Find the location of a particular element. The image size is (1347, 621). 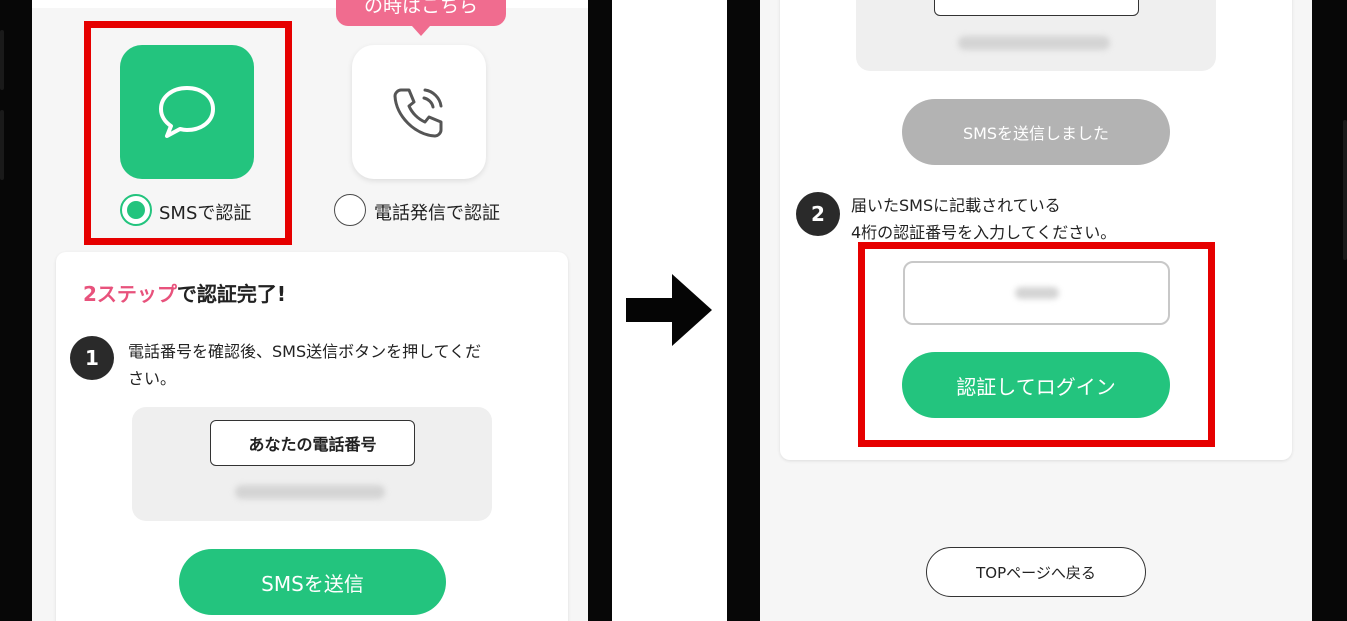

send-sms-button: SMSを送信 is located at coordinates (312, 582).